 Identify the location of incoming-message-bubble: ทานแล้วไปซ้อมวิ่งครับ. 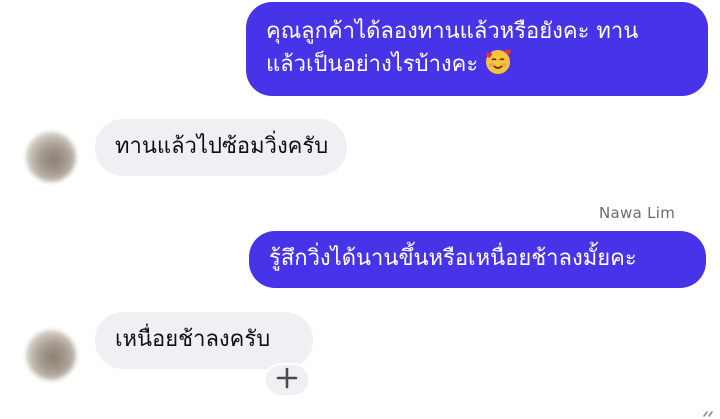
(221, 147).